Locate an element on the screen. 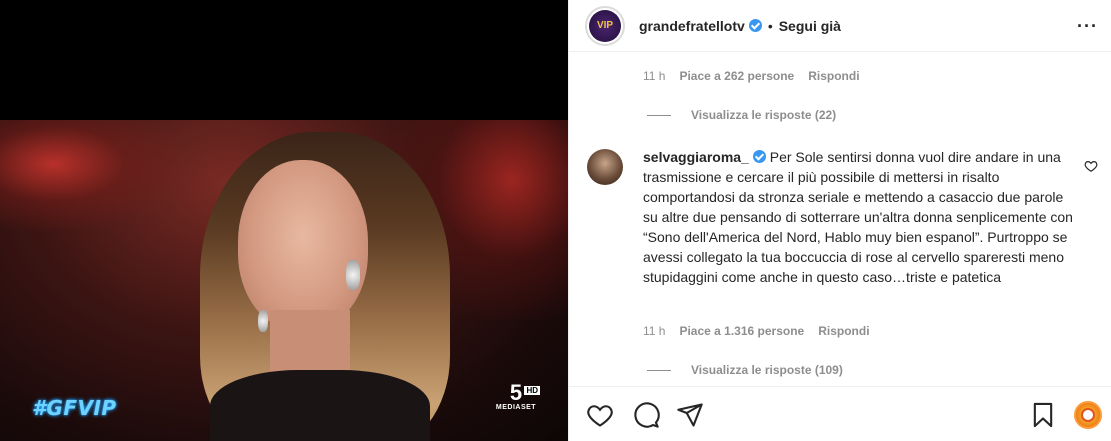 Image resolution: width=1111 pixels, height=441 pixels. background-light is located at coordinates (90, 175).